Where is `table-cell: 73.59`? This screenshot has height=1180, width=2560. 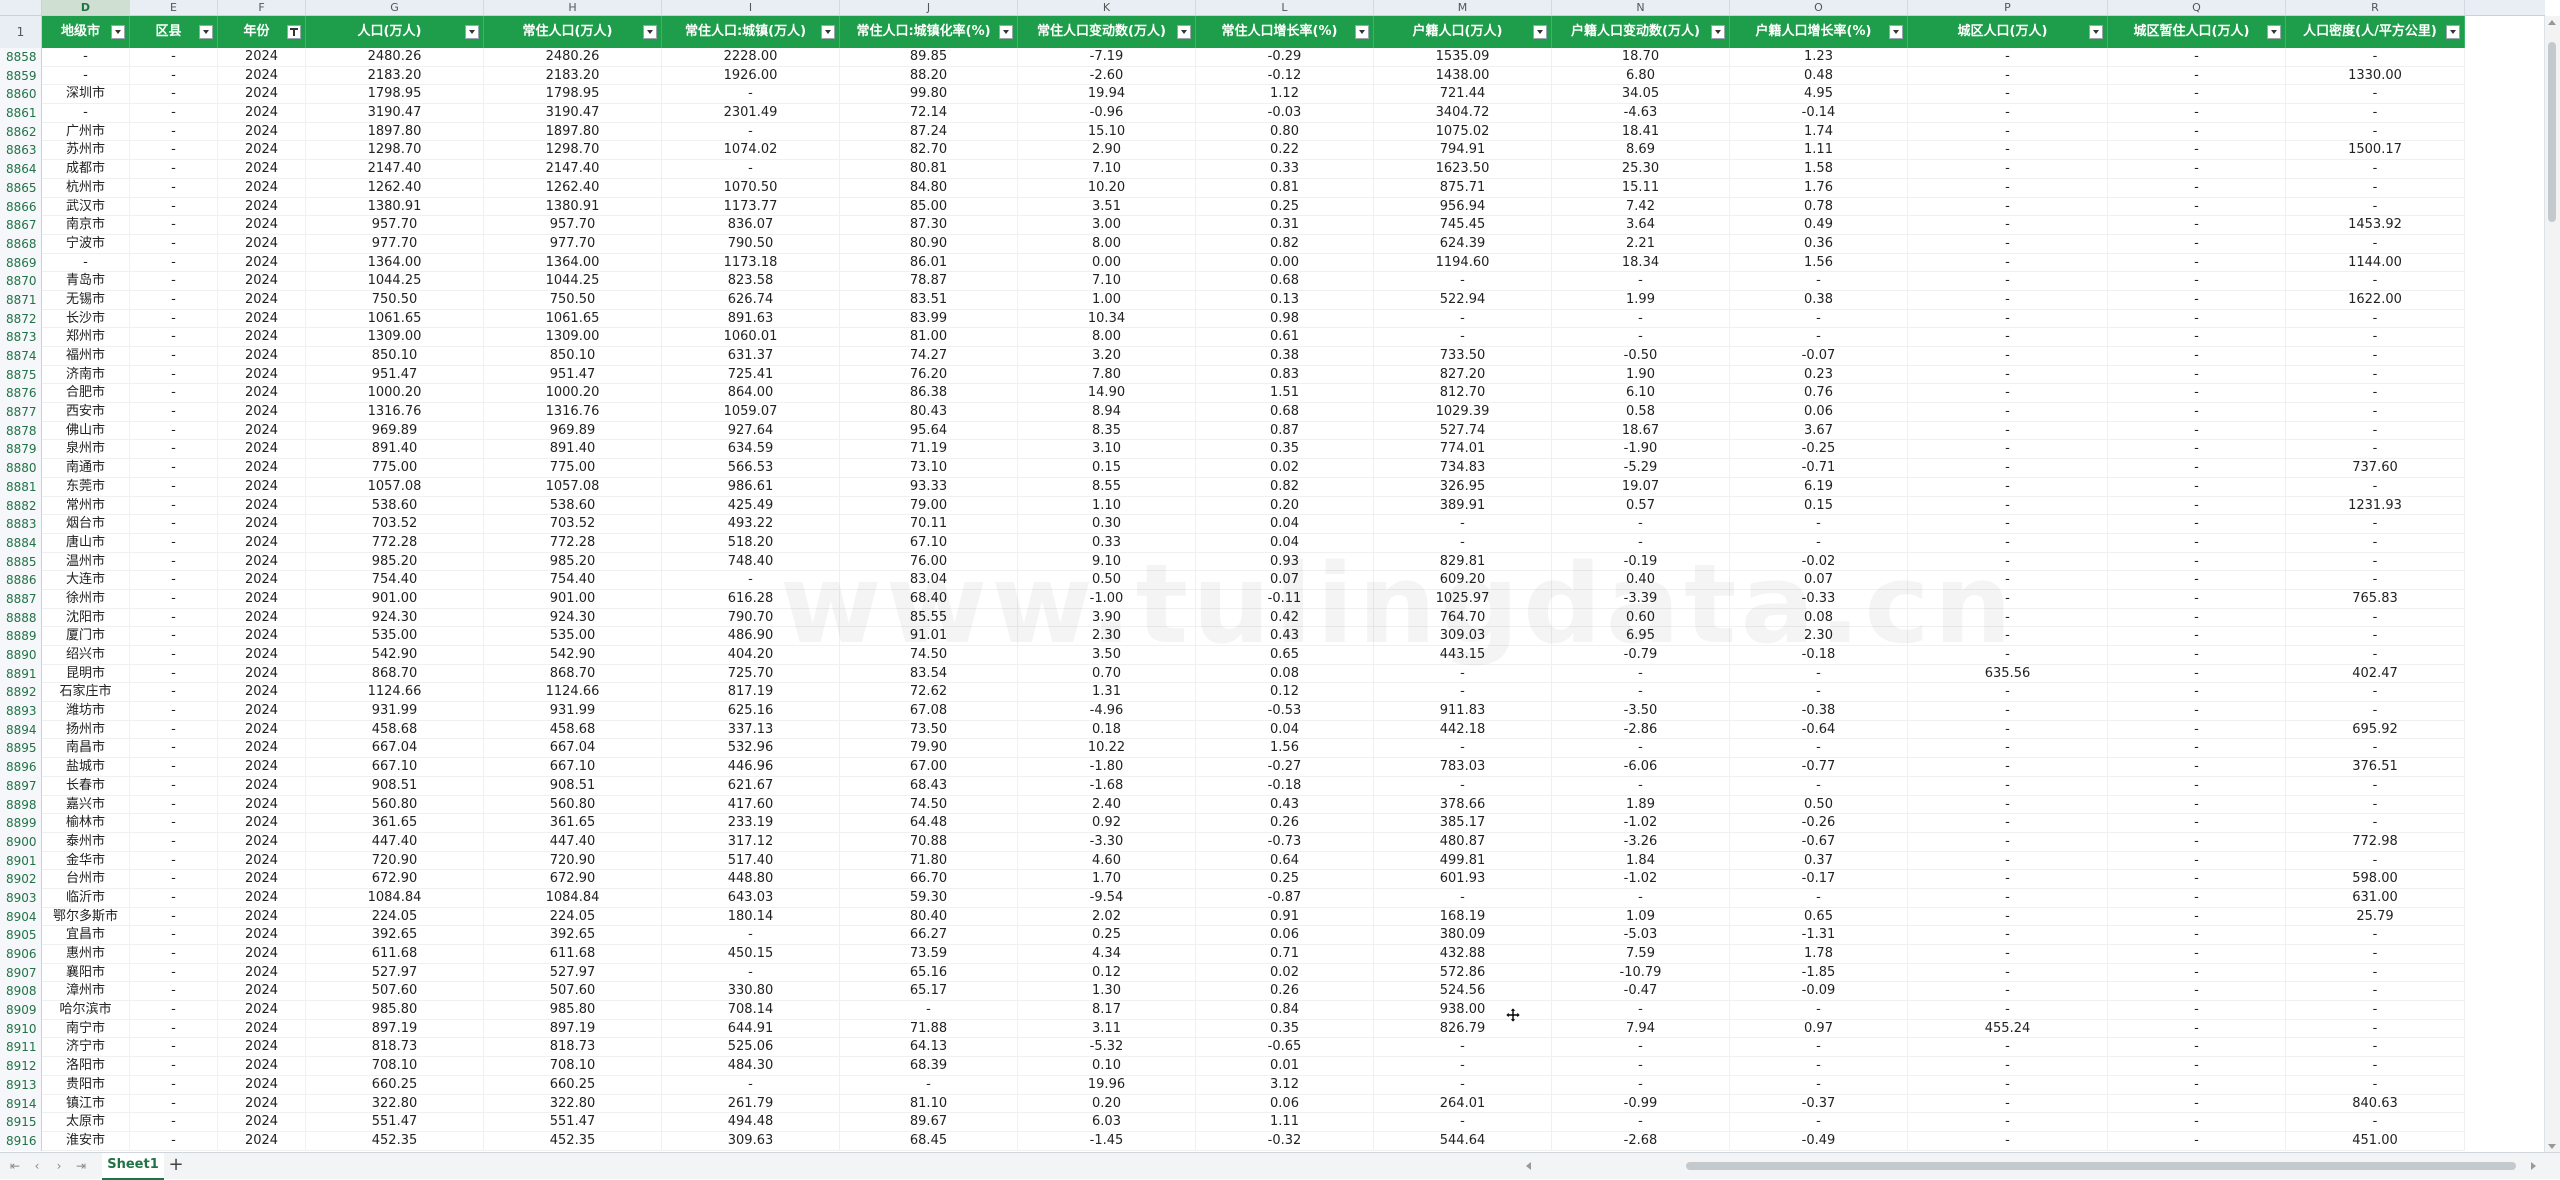 table-cell: 73.59 is located at coordinates (929, 954).